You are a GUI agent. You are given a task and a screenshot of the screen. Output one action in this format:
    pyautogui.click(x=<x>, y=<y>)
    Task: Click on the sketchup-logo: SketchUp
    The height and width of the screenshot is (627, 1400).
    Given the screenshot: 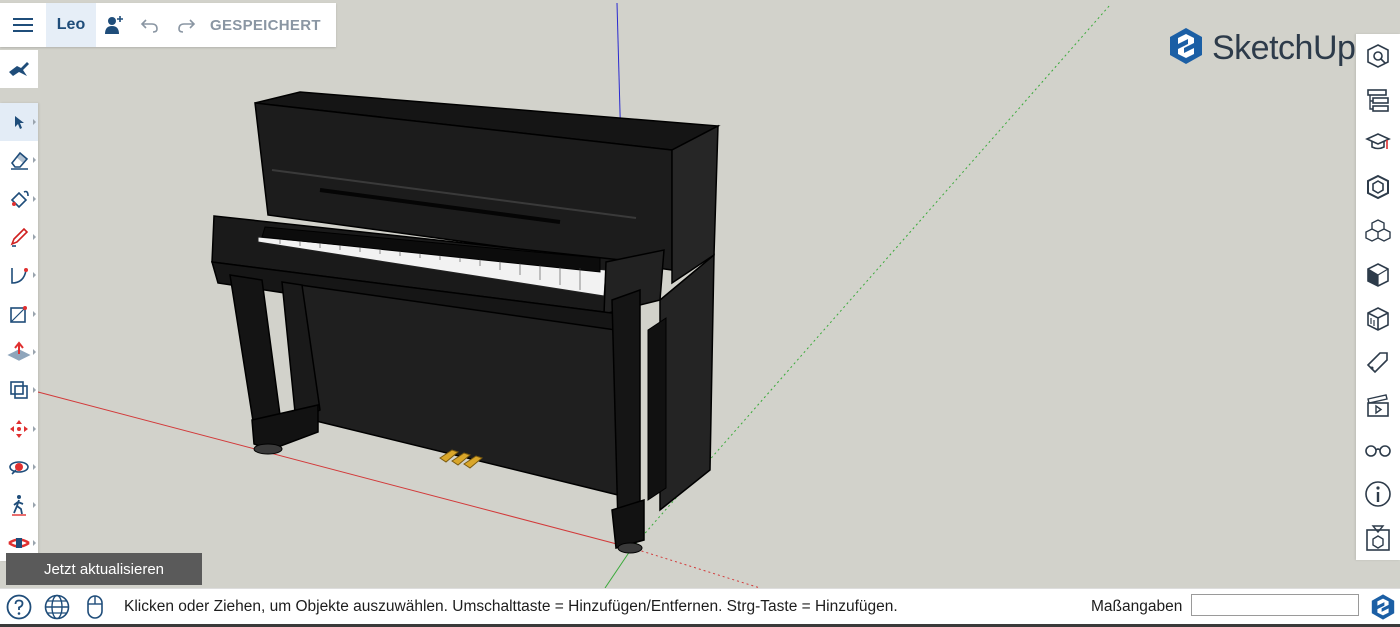 What is the action you would take?
    pyautogui.click(x=1262, y=48)
    